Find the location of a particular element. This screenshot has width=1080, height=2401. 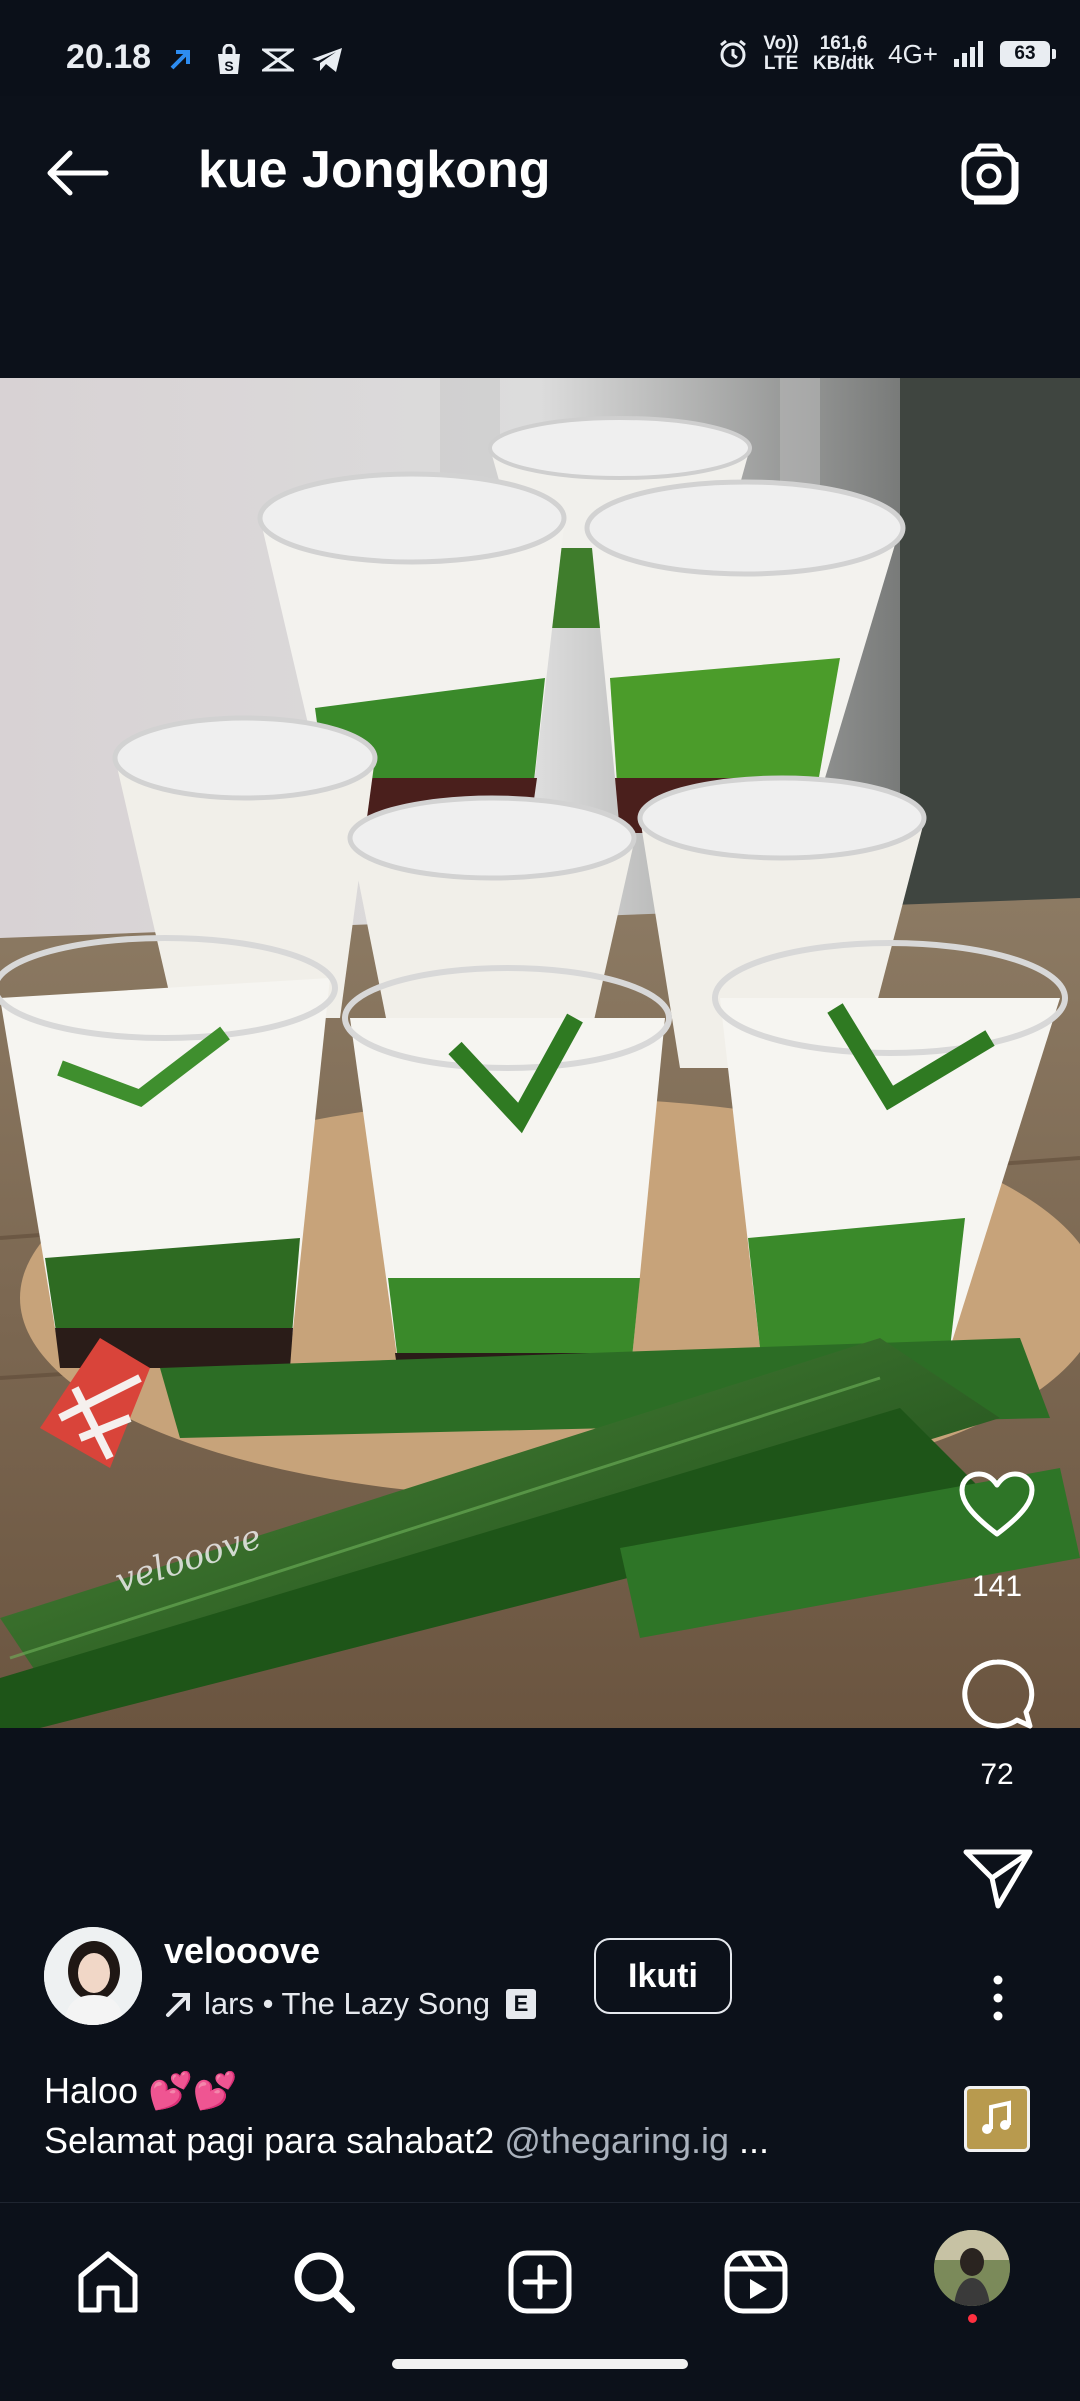

svg-text: S is located at coordinates (228, 66).